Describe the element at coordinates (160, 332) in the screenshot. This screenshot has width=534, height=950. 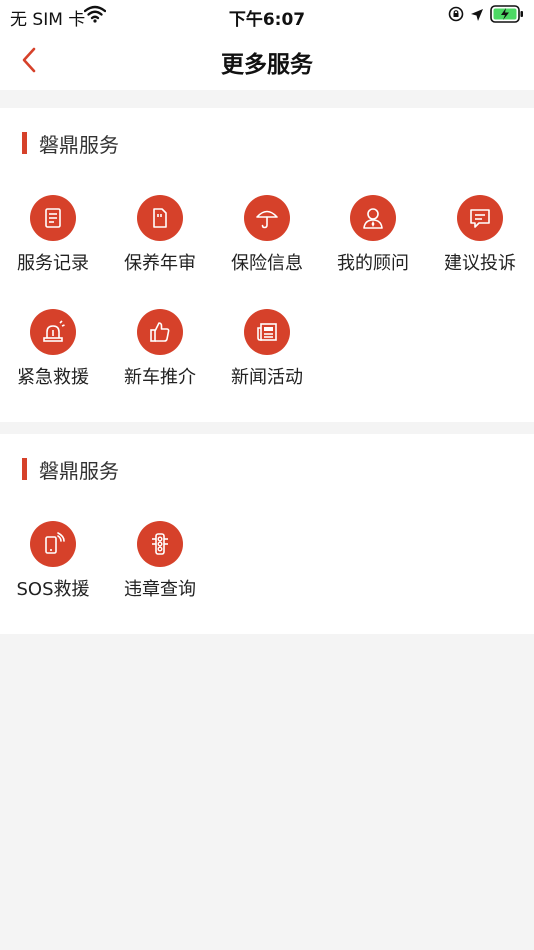
I see `thumbs-up-icon` at that location.